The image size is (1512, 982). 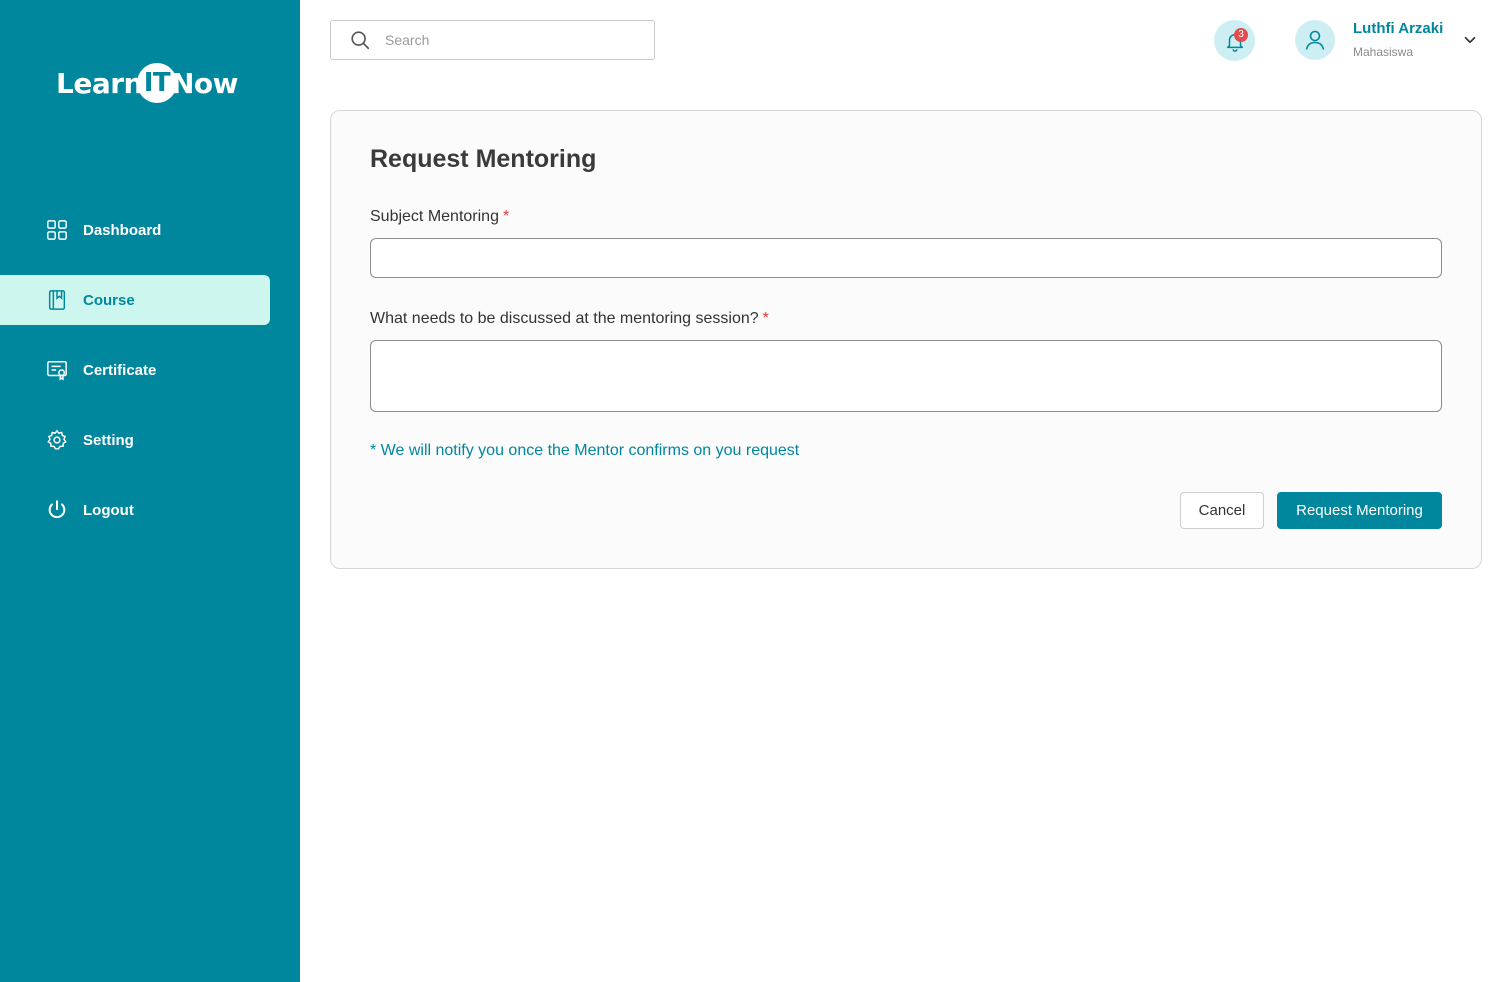 I want to click on chevron-down-icon, so click(x=1470, y=40).